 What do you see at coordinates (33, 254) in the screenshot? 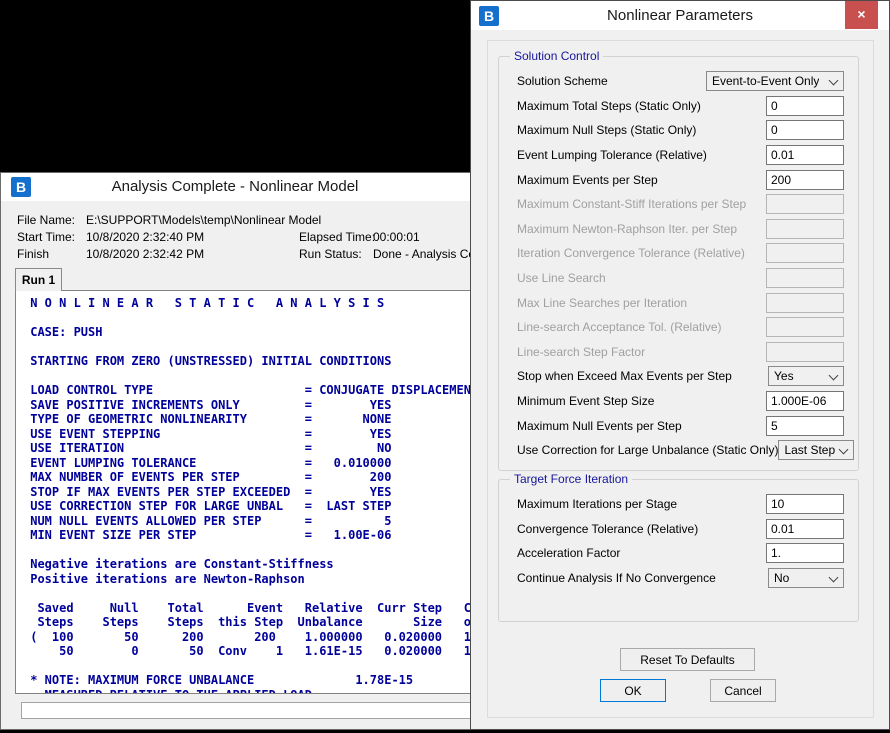
I see `finish-time-label: Finish` at bounding box center [33, 254].